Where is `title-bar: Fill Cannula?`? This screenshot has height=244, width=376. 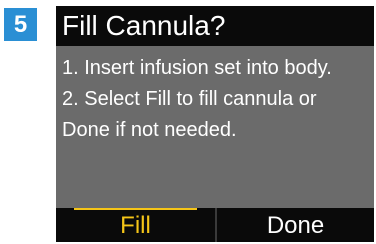 title-bar: Fill Cannula? is located at coordinates (215, 26).